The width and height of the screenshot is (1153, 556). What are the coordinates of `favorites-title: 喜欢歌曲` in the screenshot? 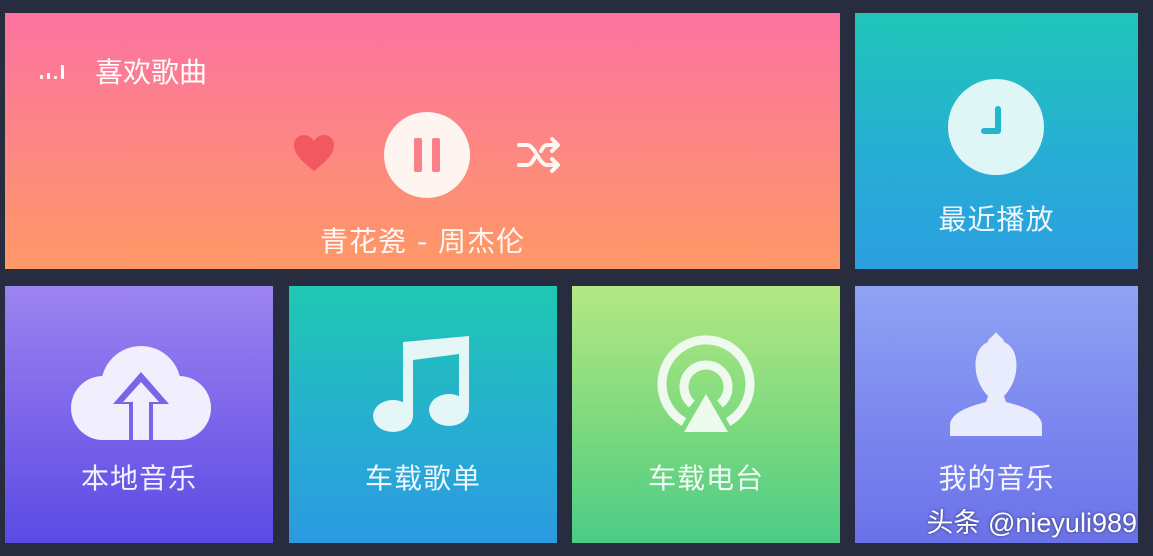 It's located at (151, 72).